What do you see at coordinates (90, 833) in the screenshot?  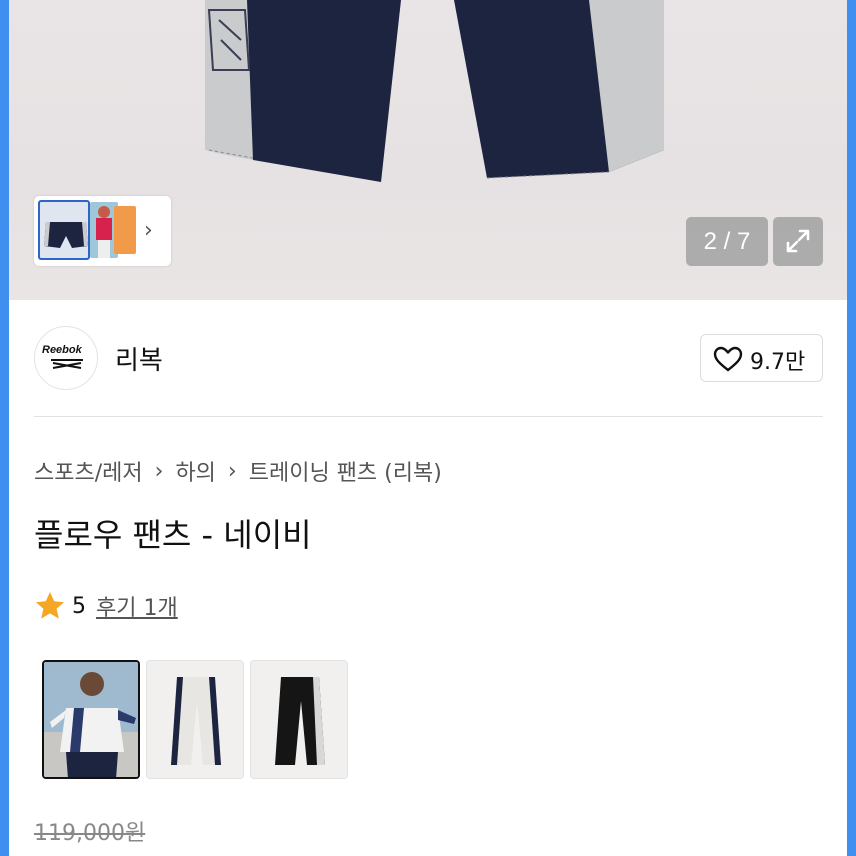 I see `original-price: 119,000원` at bounding box center [90, 833].